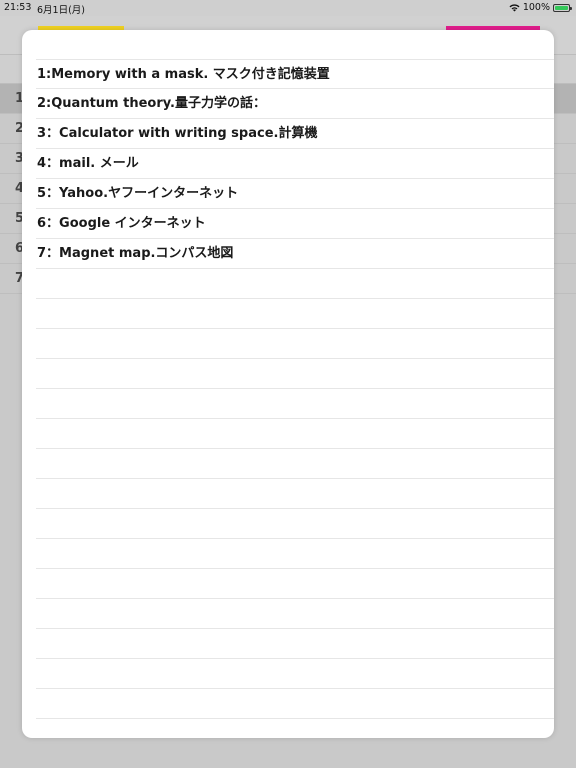 This screenshot has height=768, width=576. Describe the element at coordinates (295, 104) in the screenshot. I see `list-item: 2:Quantum theory.量子力学の話：` at that location.